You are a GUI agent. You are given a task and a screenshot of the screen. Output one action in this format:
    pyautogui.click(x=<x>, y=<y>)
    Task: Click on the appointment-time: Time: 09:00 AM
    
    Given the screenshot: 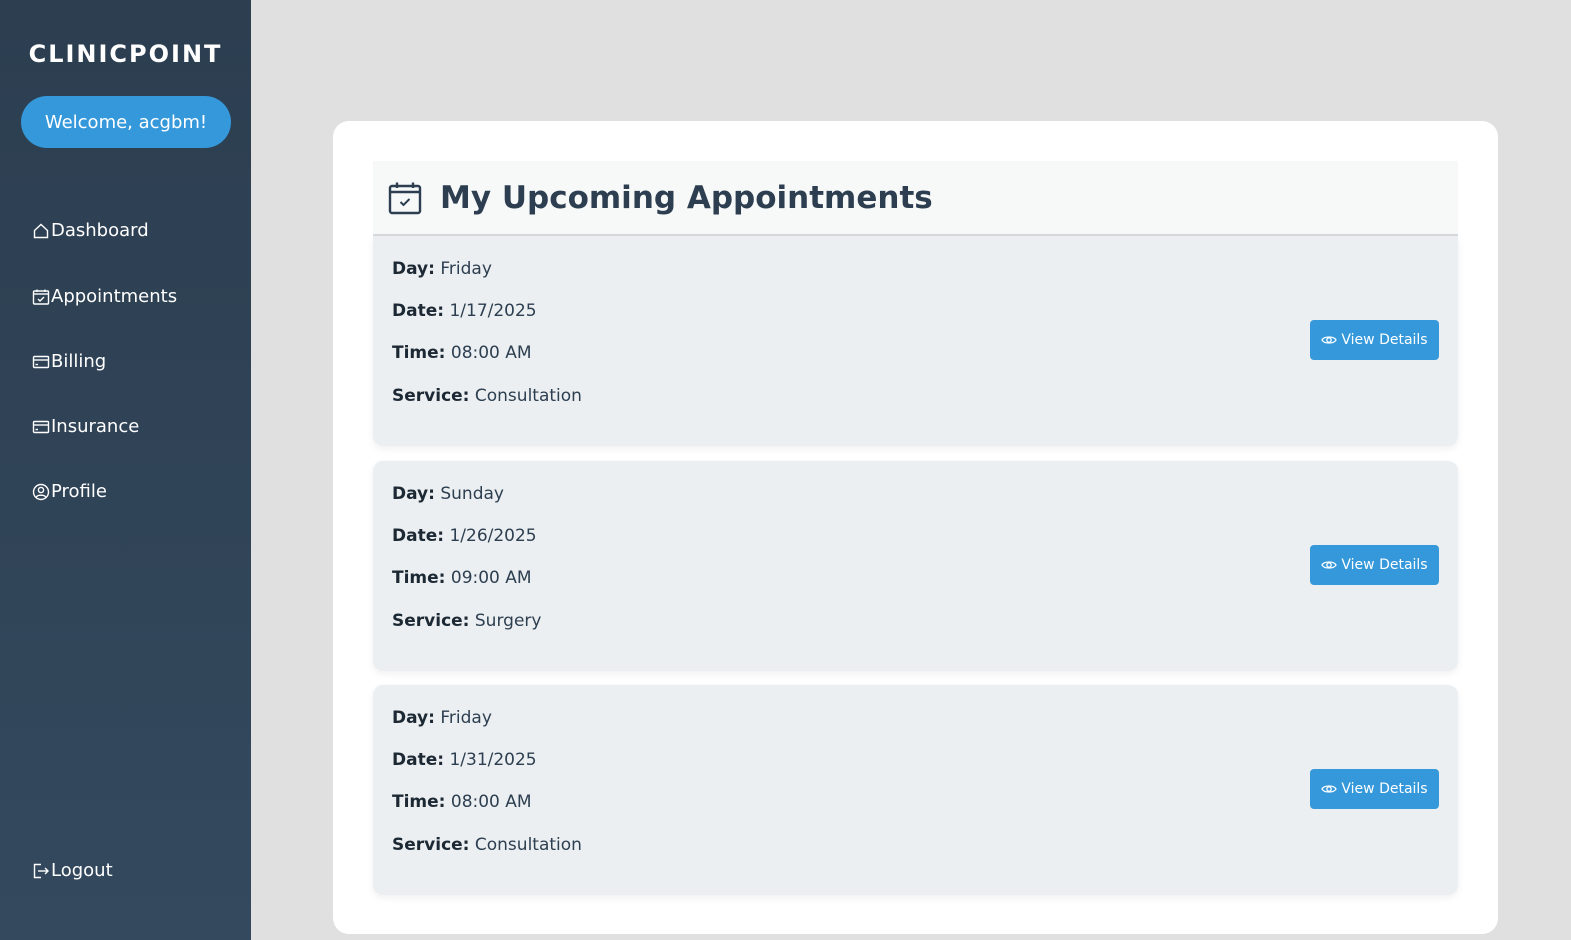 What is the action you would take?
    pyautogui.click(x=462, y=578)
    